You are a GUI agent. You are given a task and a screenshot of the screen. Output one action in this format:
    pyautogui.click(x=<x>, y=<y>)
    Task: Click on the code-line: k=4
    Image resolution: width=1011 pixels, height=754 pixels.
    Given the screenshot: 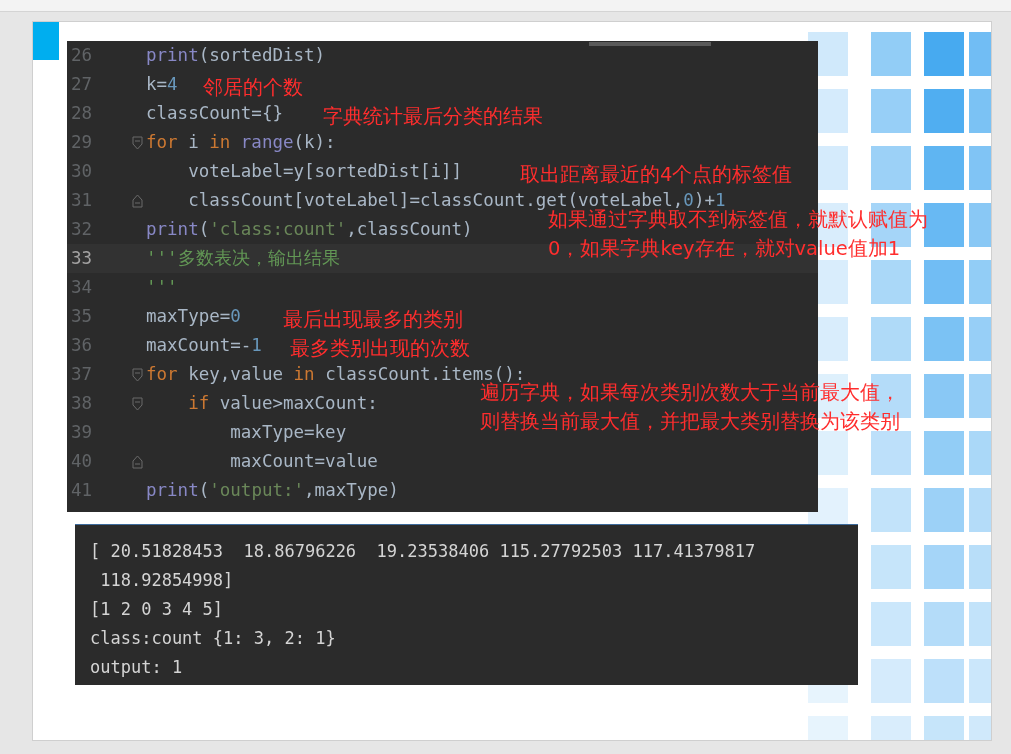 What is the action you would take?
    pyautogui.click(x=162, y=84)
    